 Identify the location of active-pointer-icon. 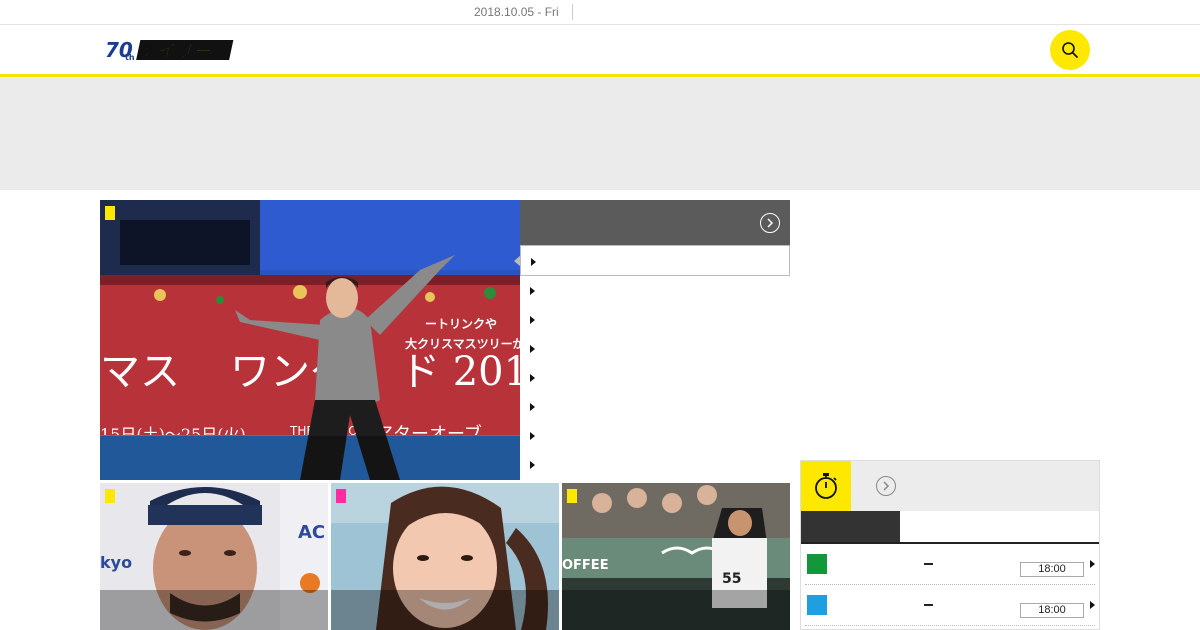
(517, 261).